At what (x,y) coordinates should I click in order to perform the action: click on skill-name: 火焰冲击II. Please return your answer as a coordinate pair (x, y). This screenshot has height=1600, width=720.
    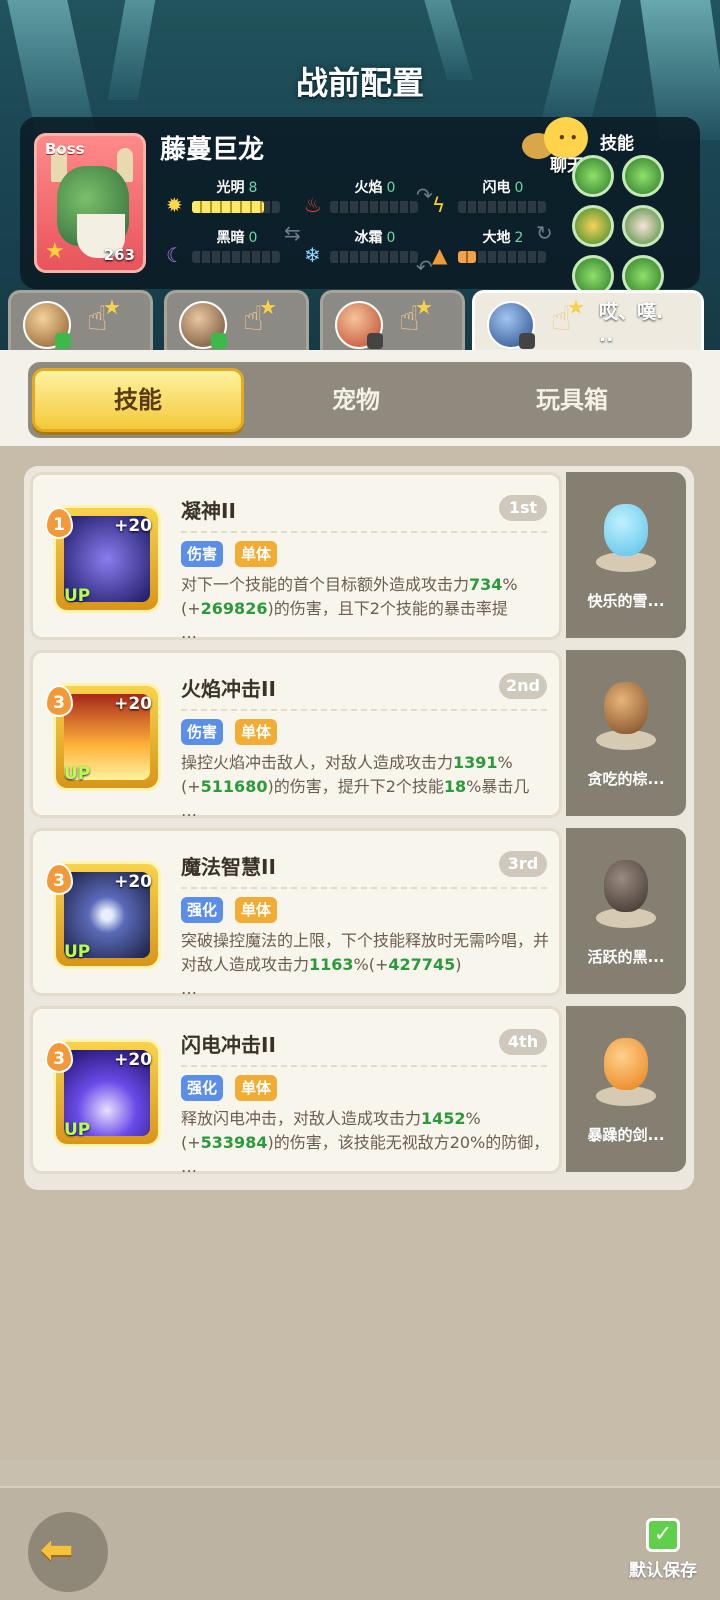
    Looking at the image, I should click on (228, 689).